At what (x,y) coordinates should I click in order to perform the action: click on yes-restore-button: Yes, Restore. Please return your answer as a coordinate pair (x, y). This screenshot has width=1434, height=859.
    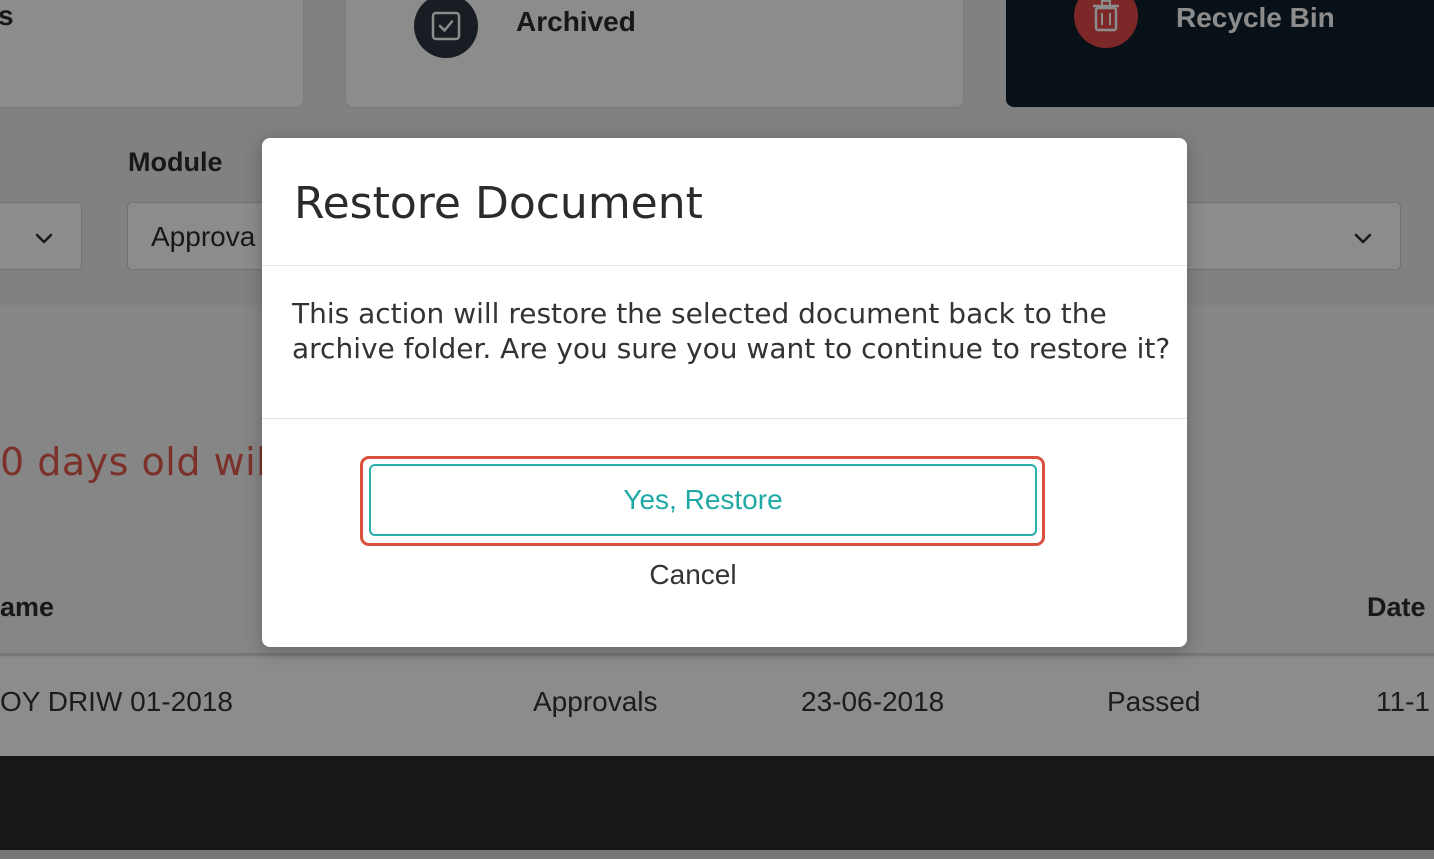
    Looking at the image, I should click on (703, 500).